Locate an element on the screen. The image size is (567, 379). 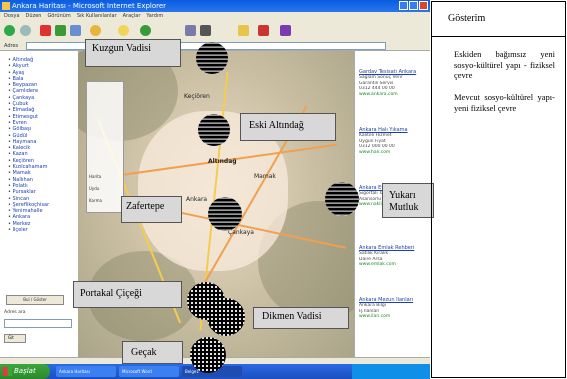
stop-icon is located at coordinates (45, 30).